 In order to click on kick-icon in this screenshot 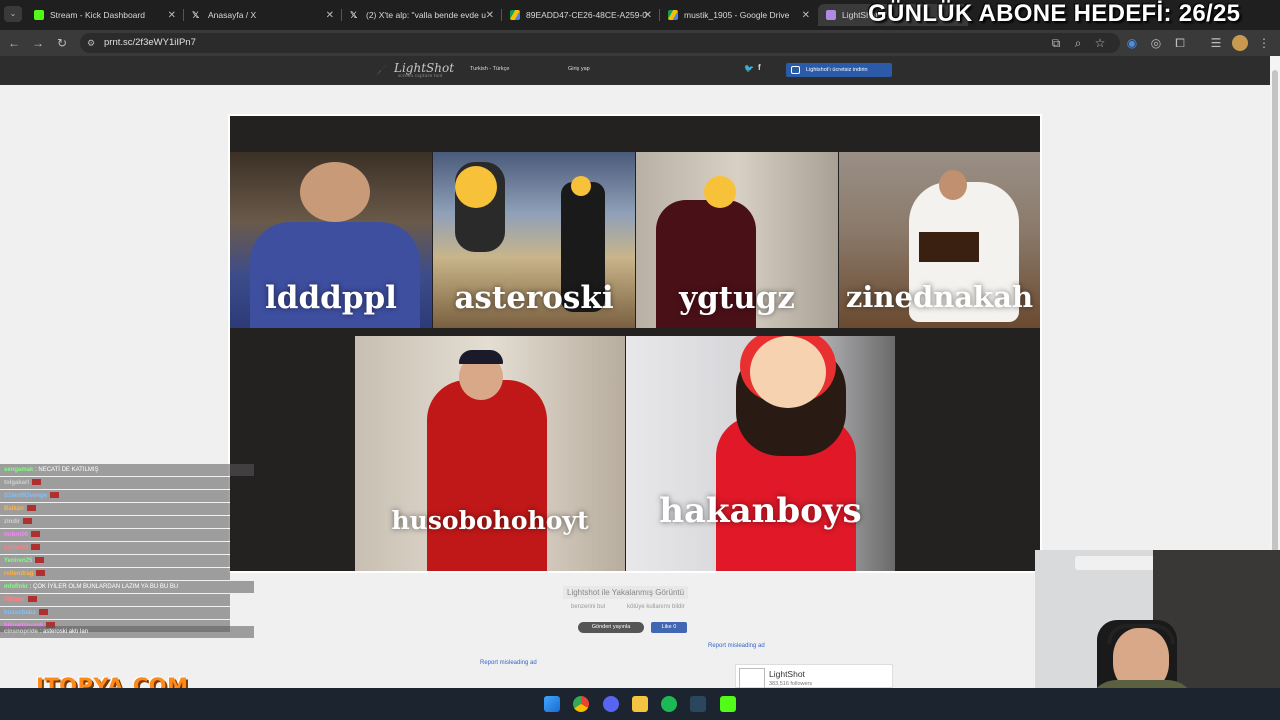, I will do `click(39, 15)`.